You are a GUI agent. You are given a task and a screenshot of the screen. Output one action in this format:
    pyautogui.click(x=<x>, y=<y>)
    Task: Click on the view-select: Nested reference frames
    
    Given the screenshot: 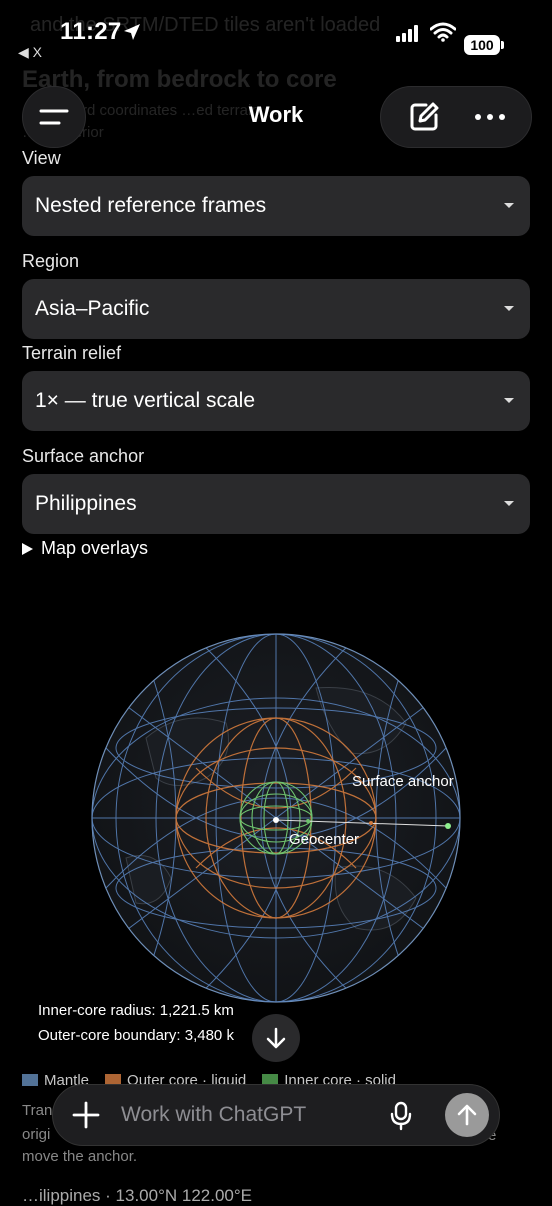 What is the action you would take?
    pyautogui.click(x=276, y=206)
    